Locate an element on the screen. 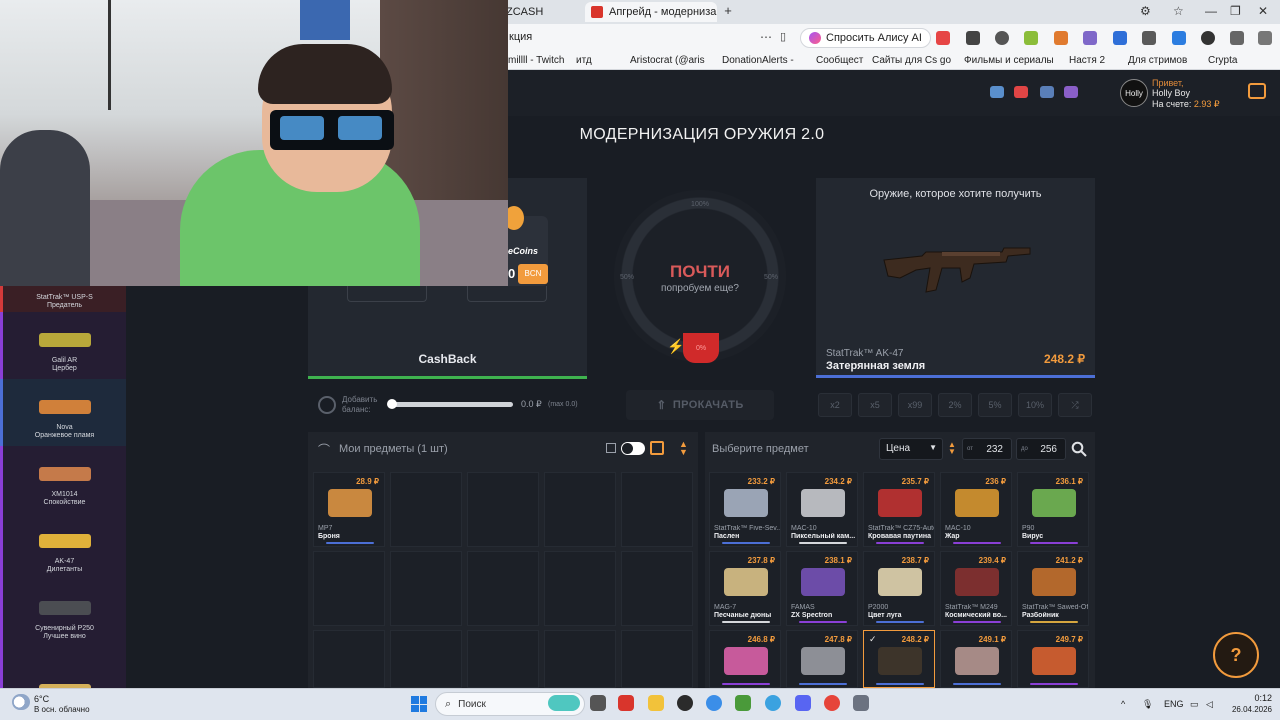 Image resolution: width=1280 pixels, height=720 pixels. feed-item: XM1014 Спокойствие is located at coordinates (63, 479).